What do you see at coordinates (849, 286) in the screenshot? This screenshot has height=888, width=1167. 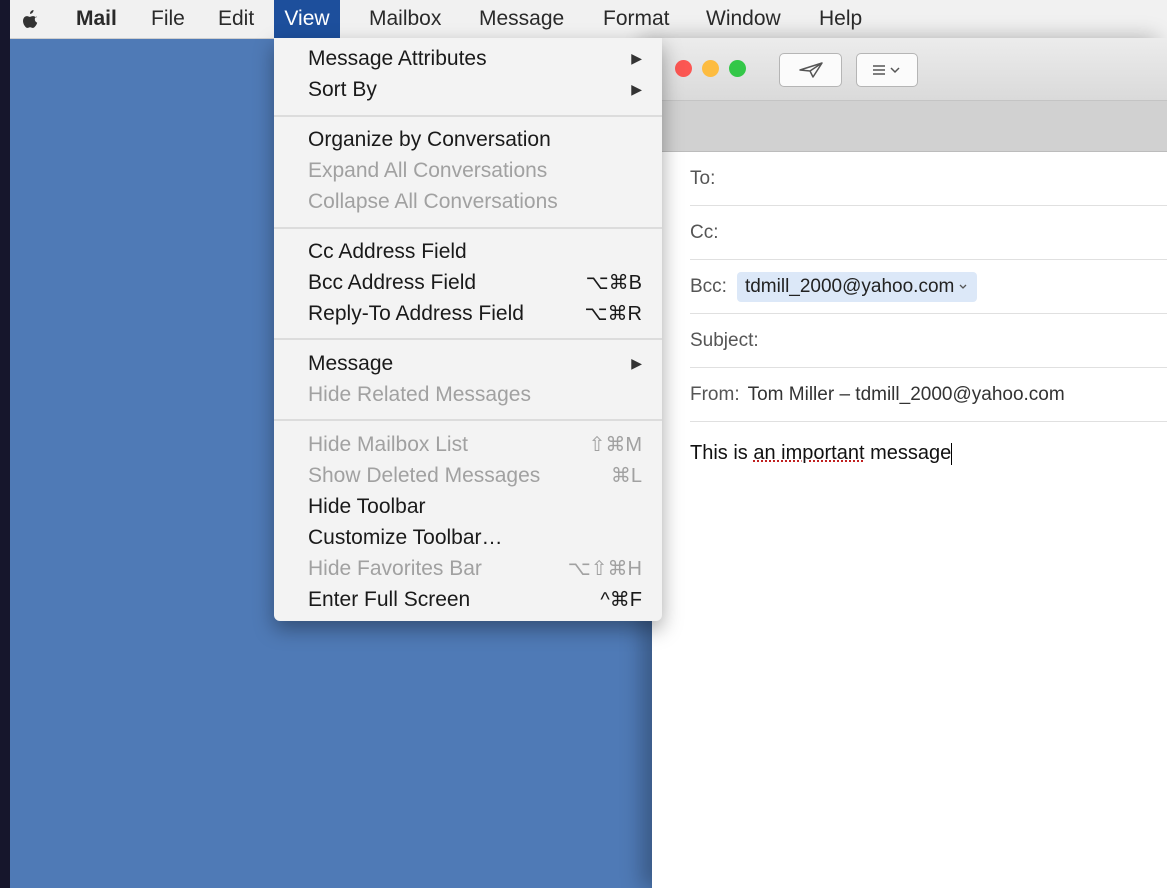 I see `bcc-address: tdmill_2000@yahoo.com` at bounding box center [849, 286].